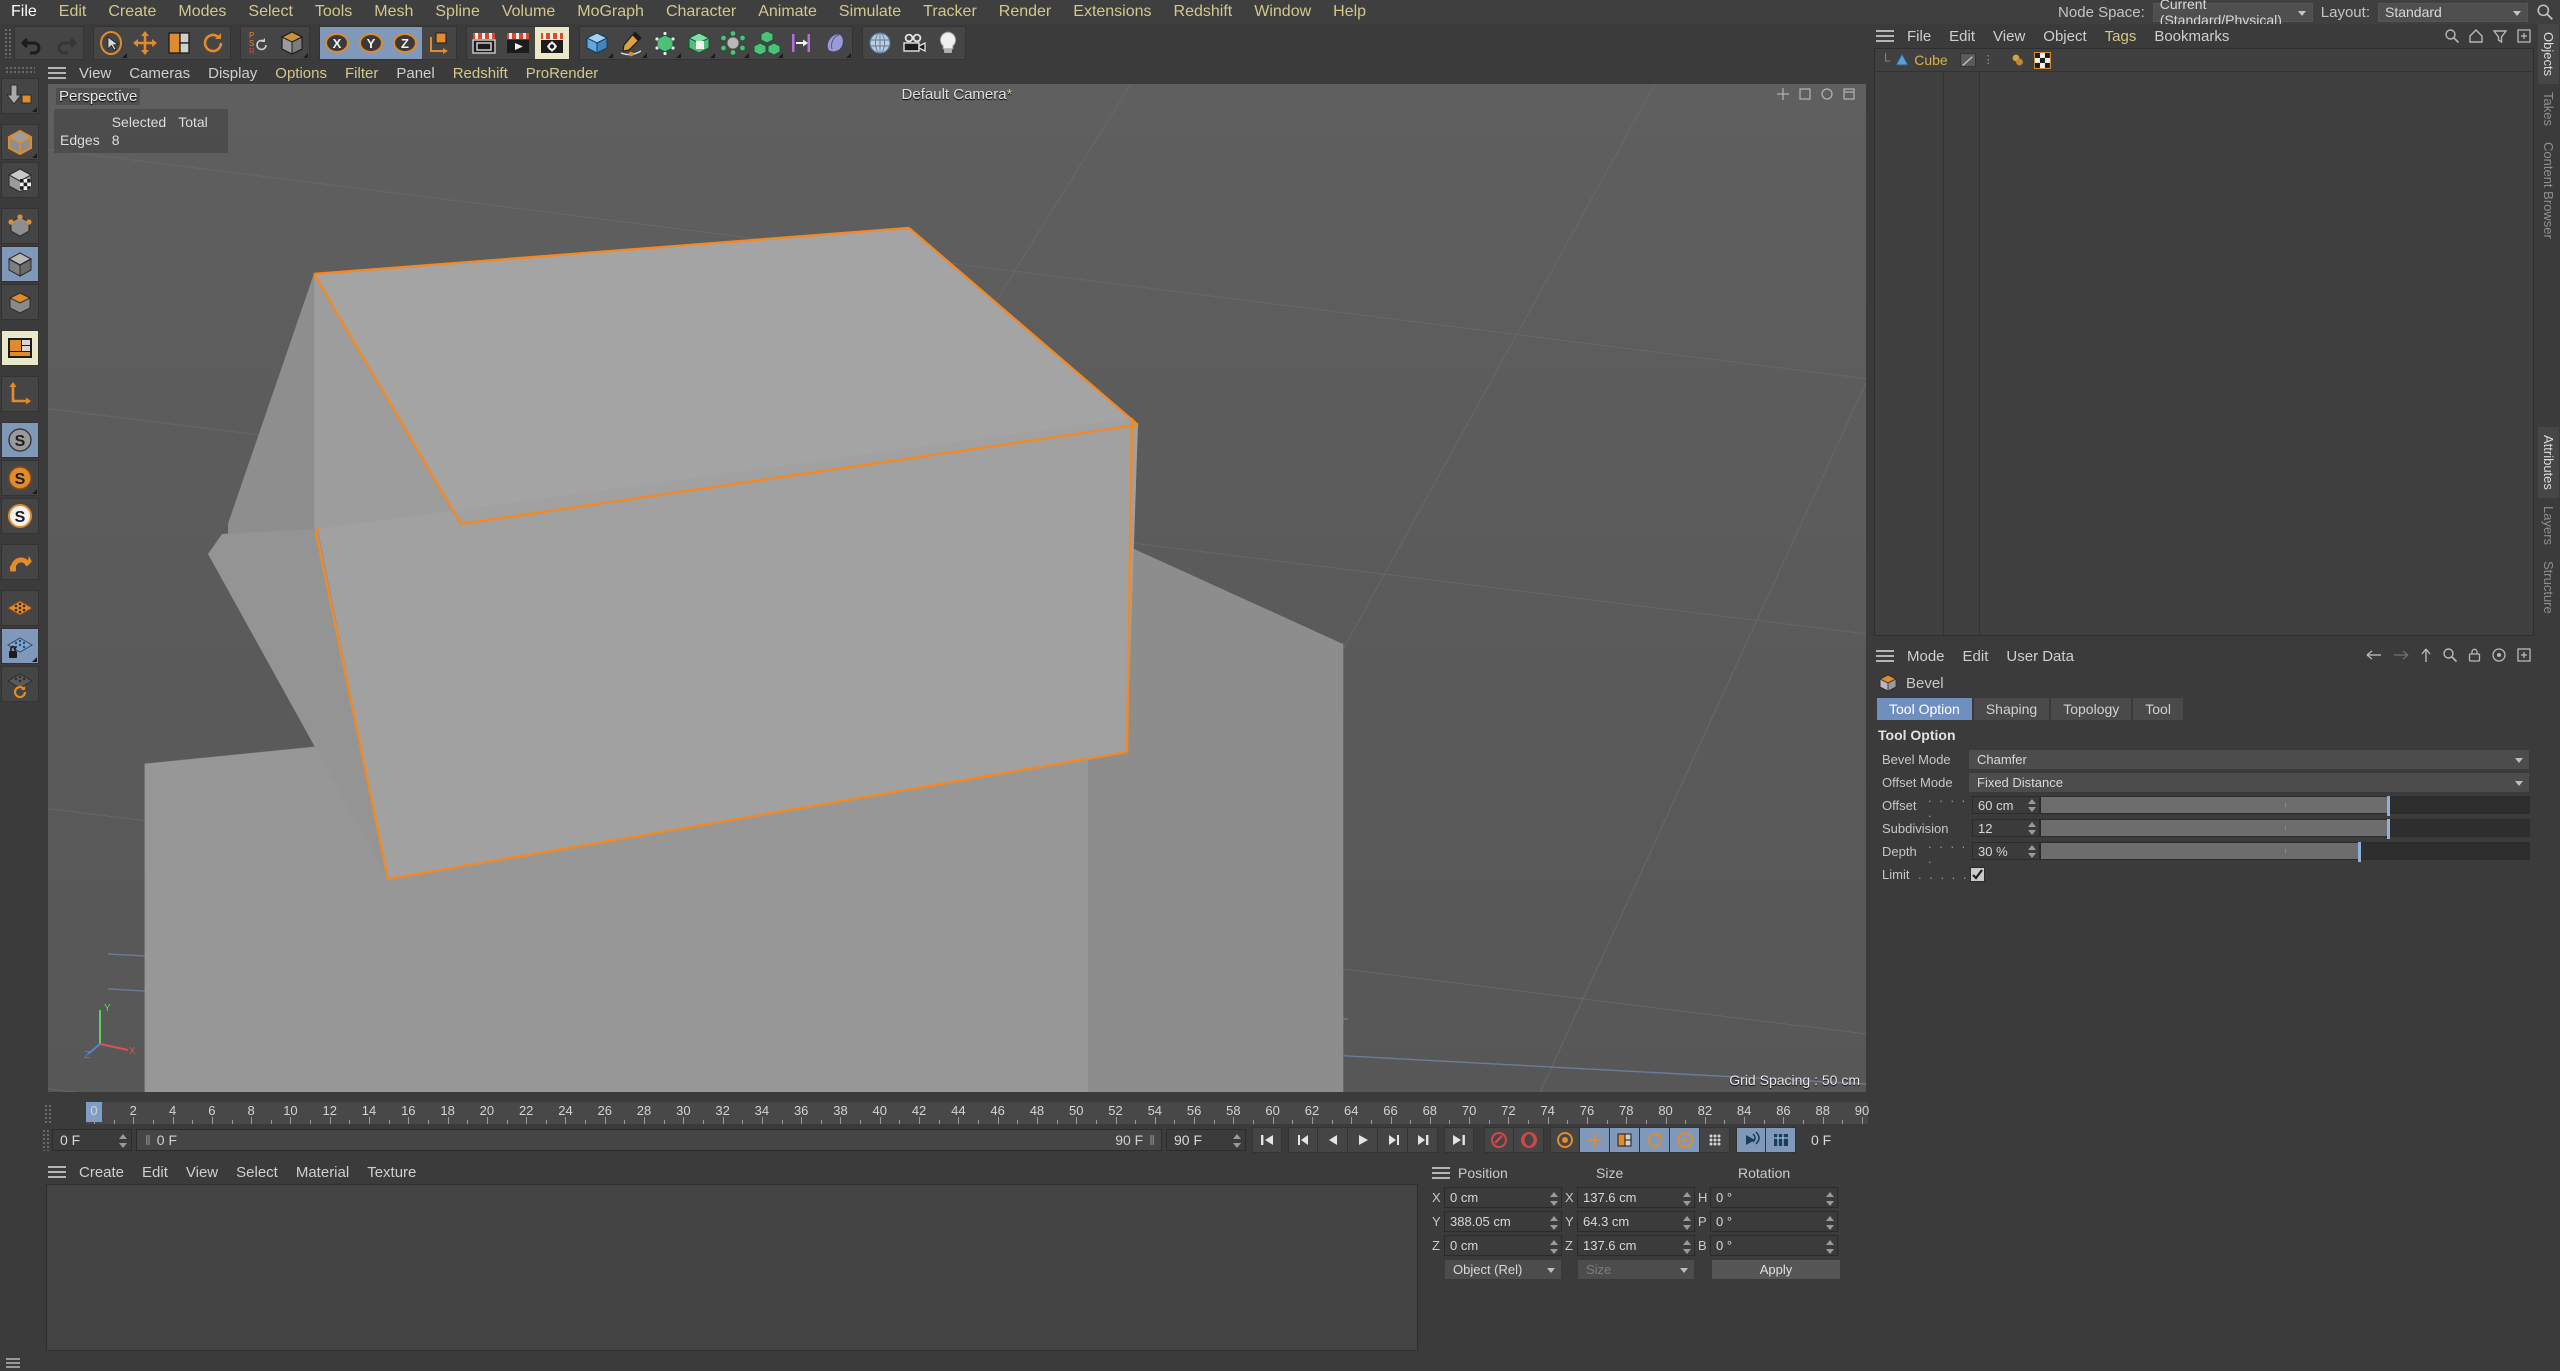 The width and height of the screenshot is (2560, 1371). I want to click on menu-item-extensions: Extensions, so click(1112, 12).